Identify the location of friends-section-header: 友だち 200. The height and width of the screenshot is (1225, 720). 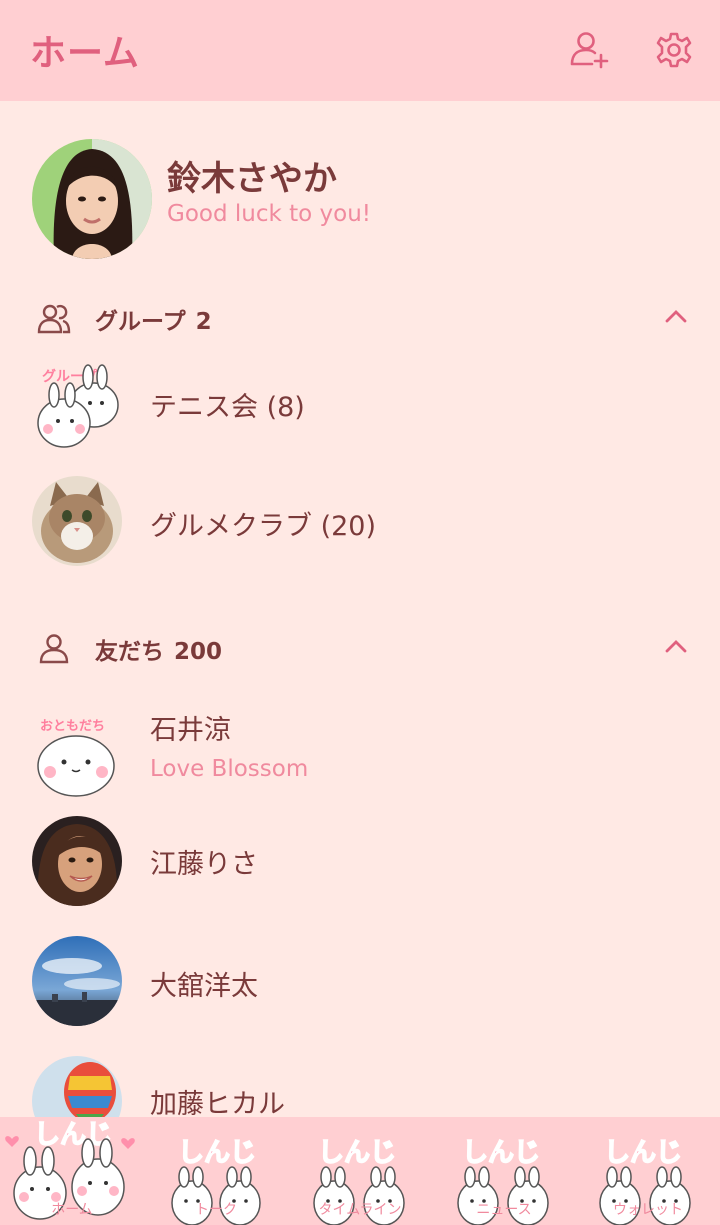
(360, 646).